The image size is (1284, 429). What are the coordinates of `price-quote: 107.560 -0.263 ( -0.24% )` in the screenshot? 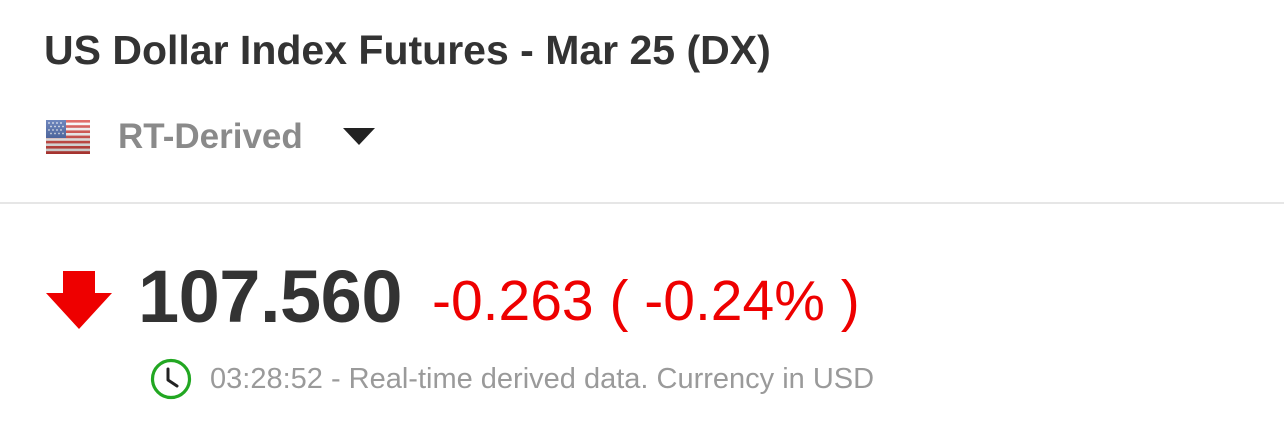 It's located at (453, 296).